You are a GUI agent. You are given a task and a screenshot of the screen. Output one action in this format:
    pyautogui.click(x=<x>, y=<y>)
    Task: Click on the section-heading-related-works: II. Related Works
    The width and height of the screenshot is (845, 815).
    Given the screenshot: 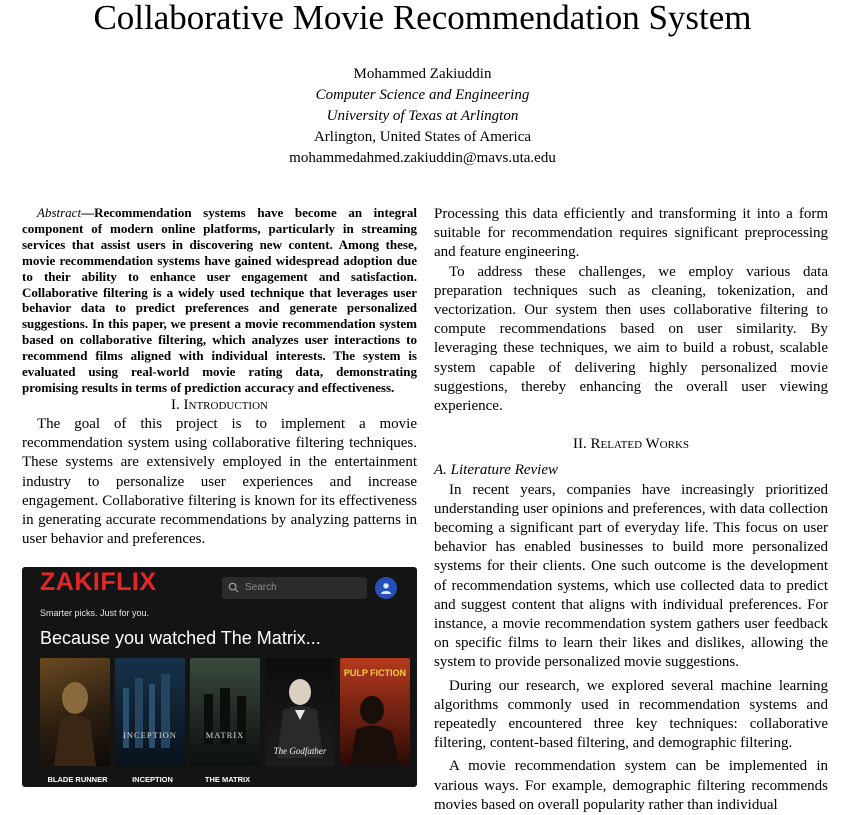 What is the action you would take?
    pyautogui.click(x=631, y=444)
    